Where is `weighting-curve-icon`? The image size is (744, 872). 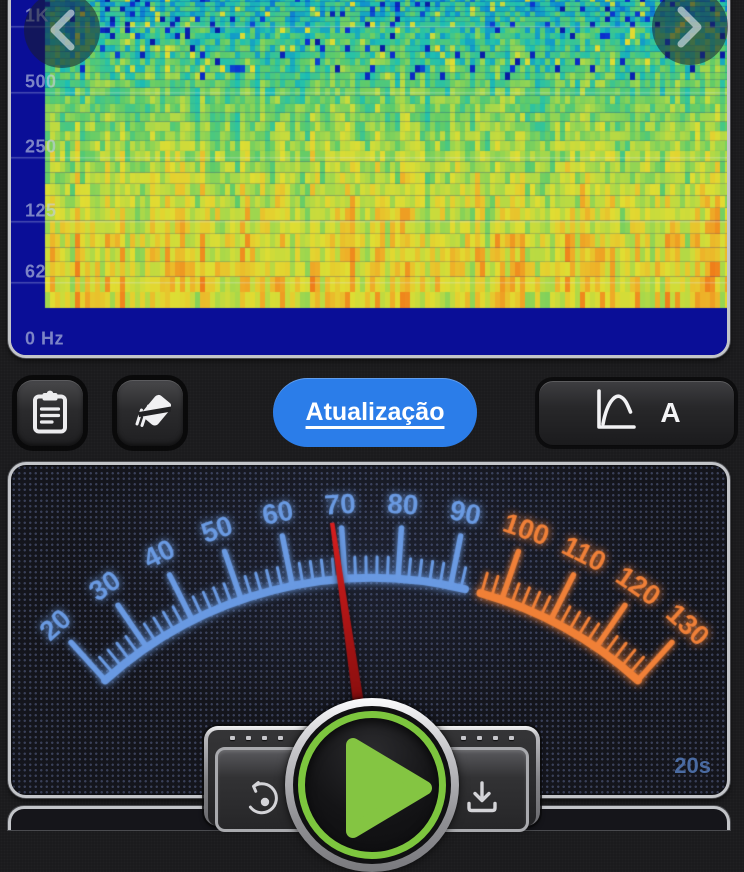 weighting-curve-icon is located at coordinates (616, 413).